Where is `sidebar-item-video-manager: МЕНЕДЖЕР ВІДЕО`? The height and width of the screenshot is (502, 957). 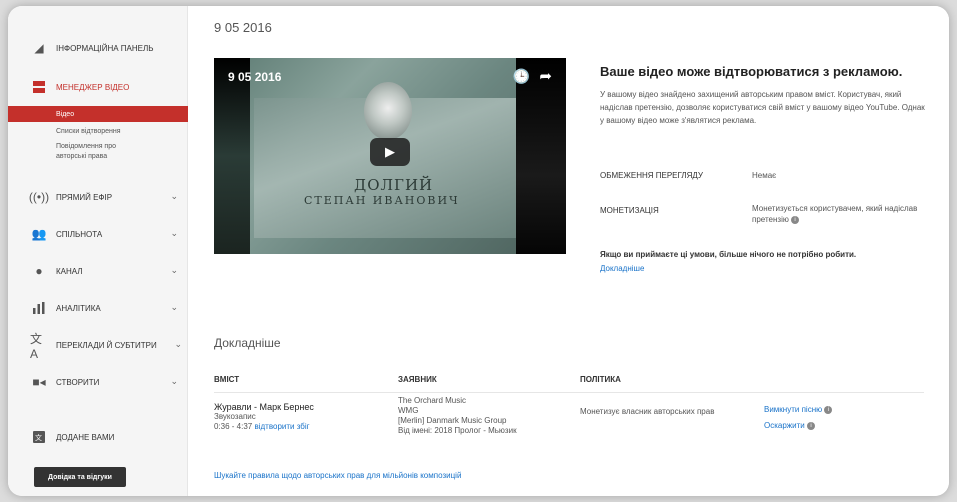
sidebar-item-video-manager: МЕНЕДЖЕР ВІДЕО is located at coordinates (98, 87).